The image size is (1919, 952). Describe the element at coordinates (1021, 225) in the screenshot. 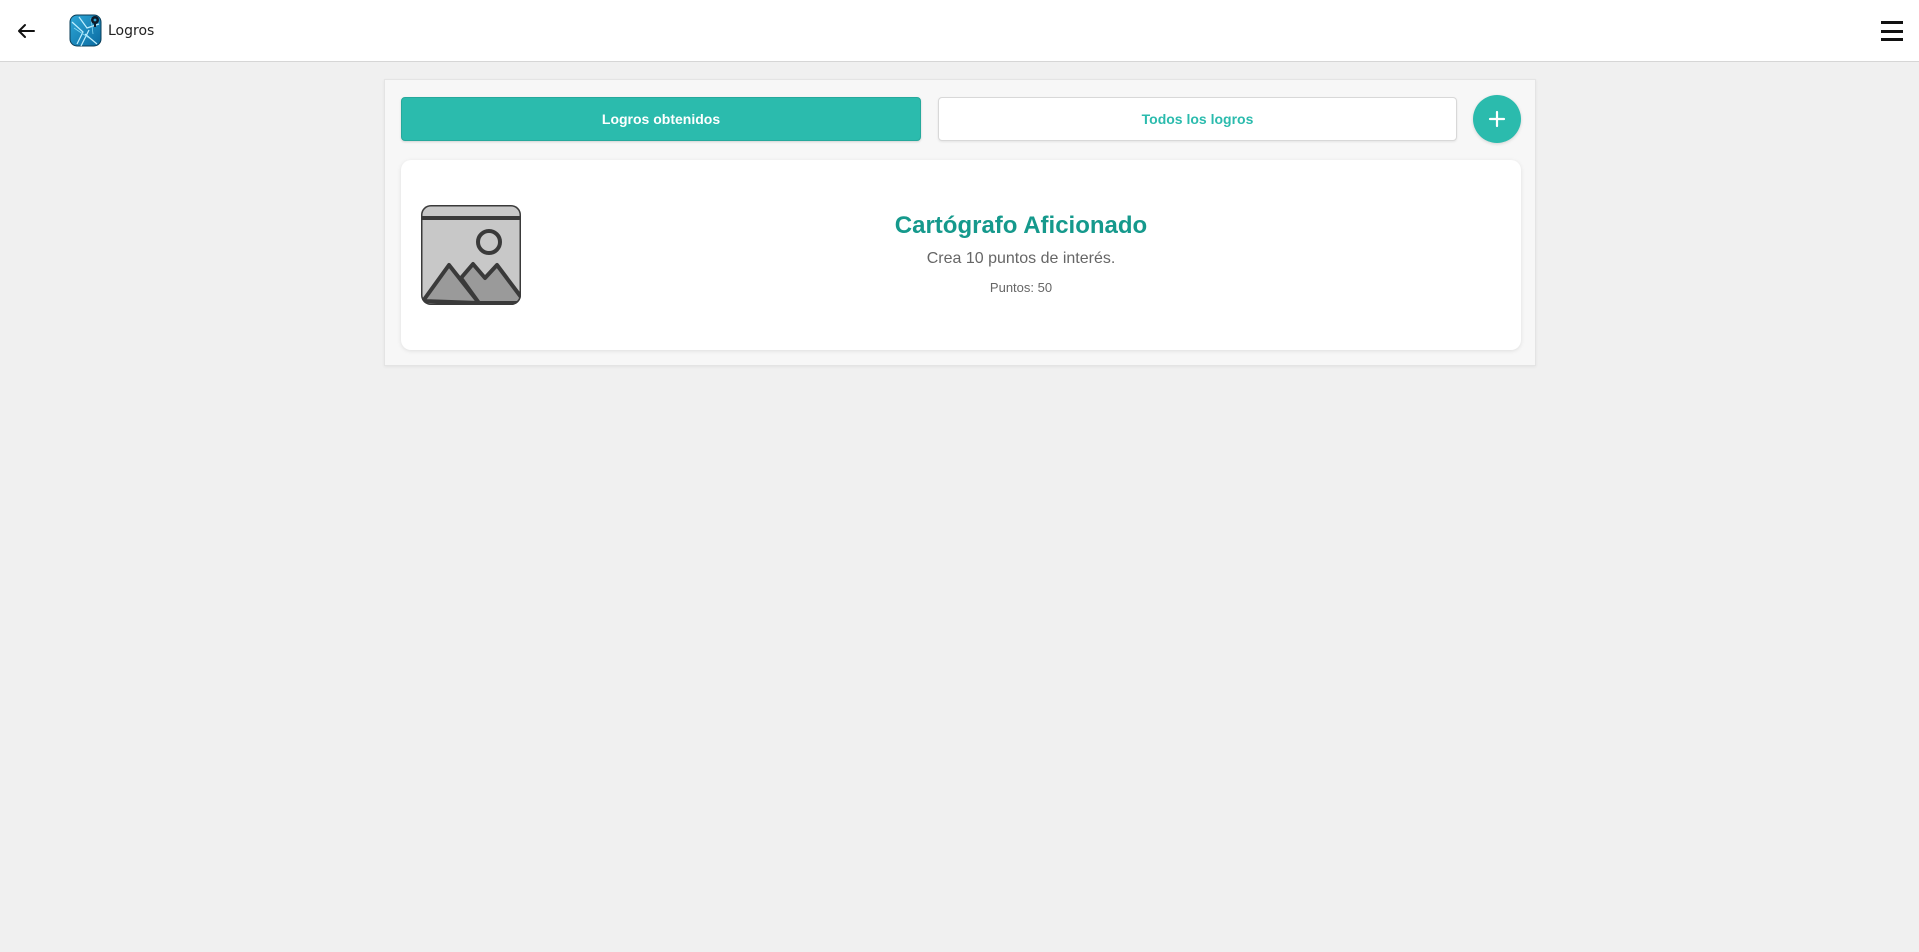

I see `achievement-title: Cartógrafo Aficionado` at that location.